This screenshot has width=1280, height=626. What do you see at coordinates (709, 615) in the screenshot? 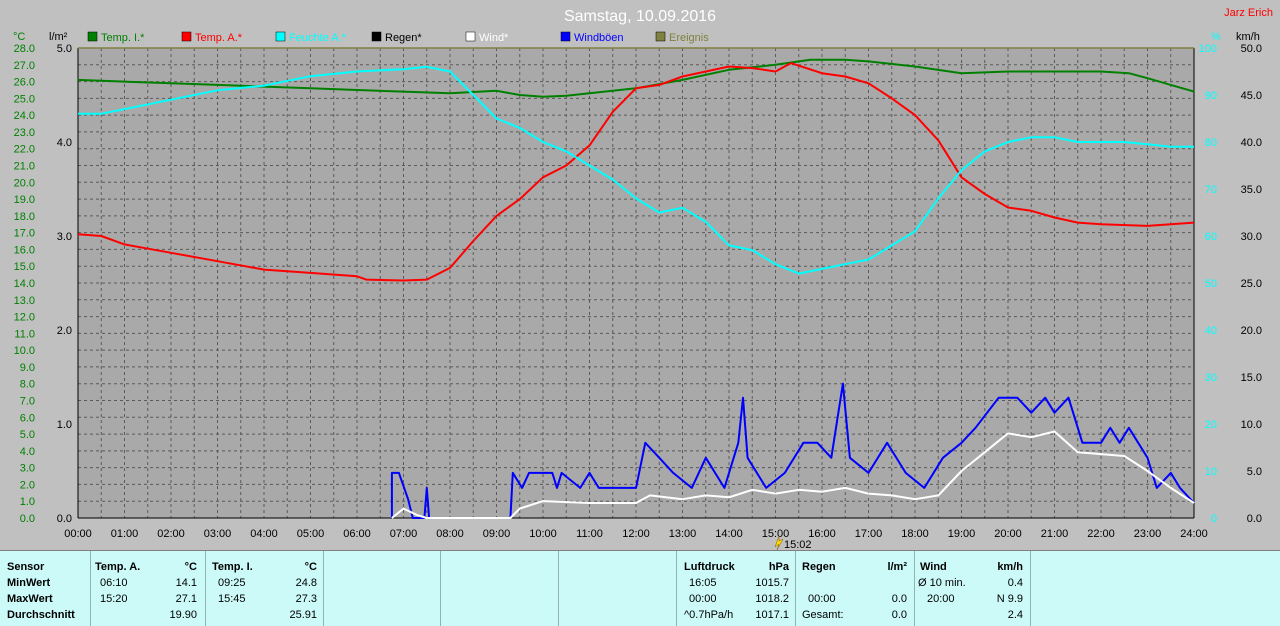
I see `pressure-trend: ^0.7hPa/h` at bounding box center [709, 615].